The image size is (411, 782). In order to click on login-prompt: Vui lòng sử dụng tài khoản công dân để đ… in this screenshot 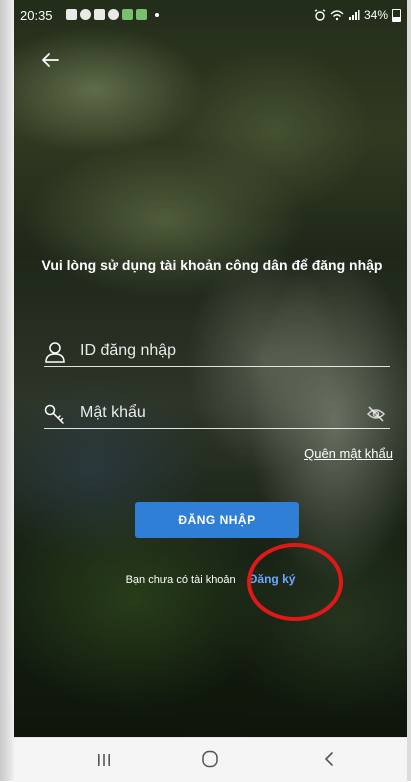, I will do `click(212, 265)`.